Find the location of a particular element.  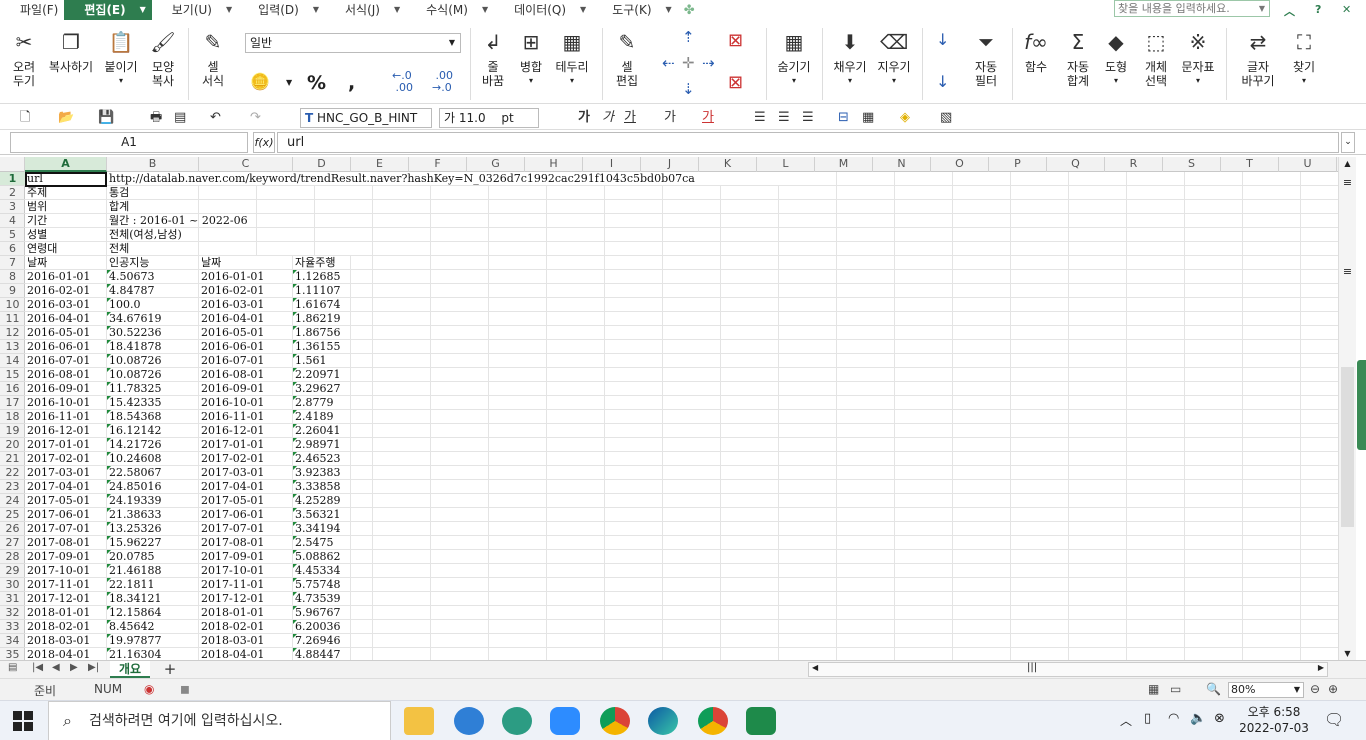

undo-icon: ↶ is located at coordinates (215, 118).